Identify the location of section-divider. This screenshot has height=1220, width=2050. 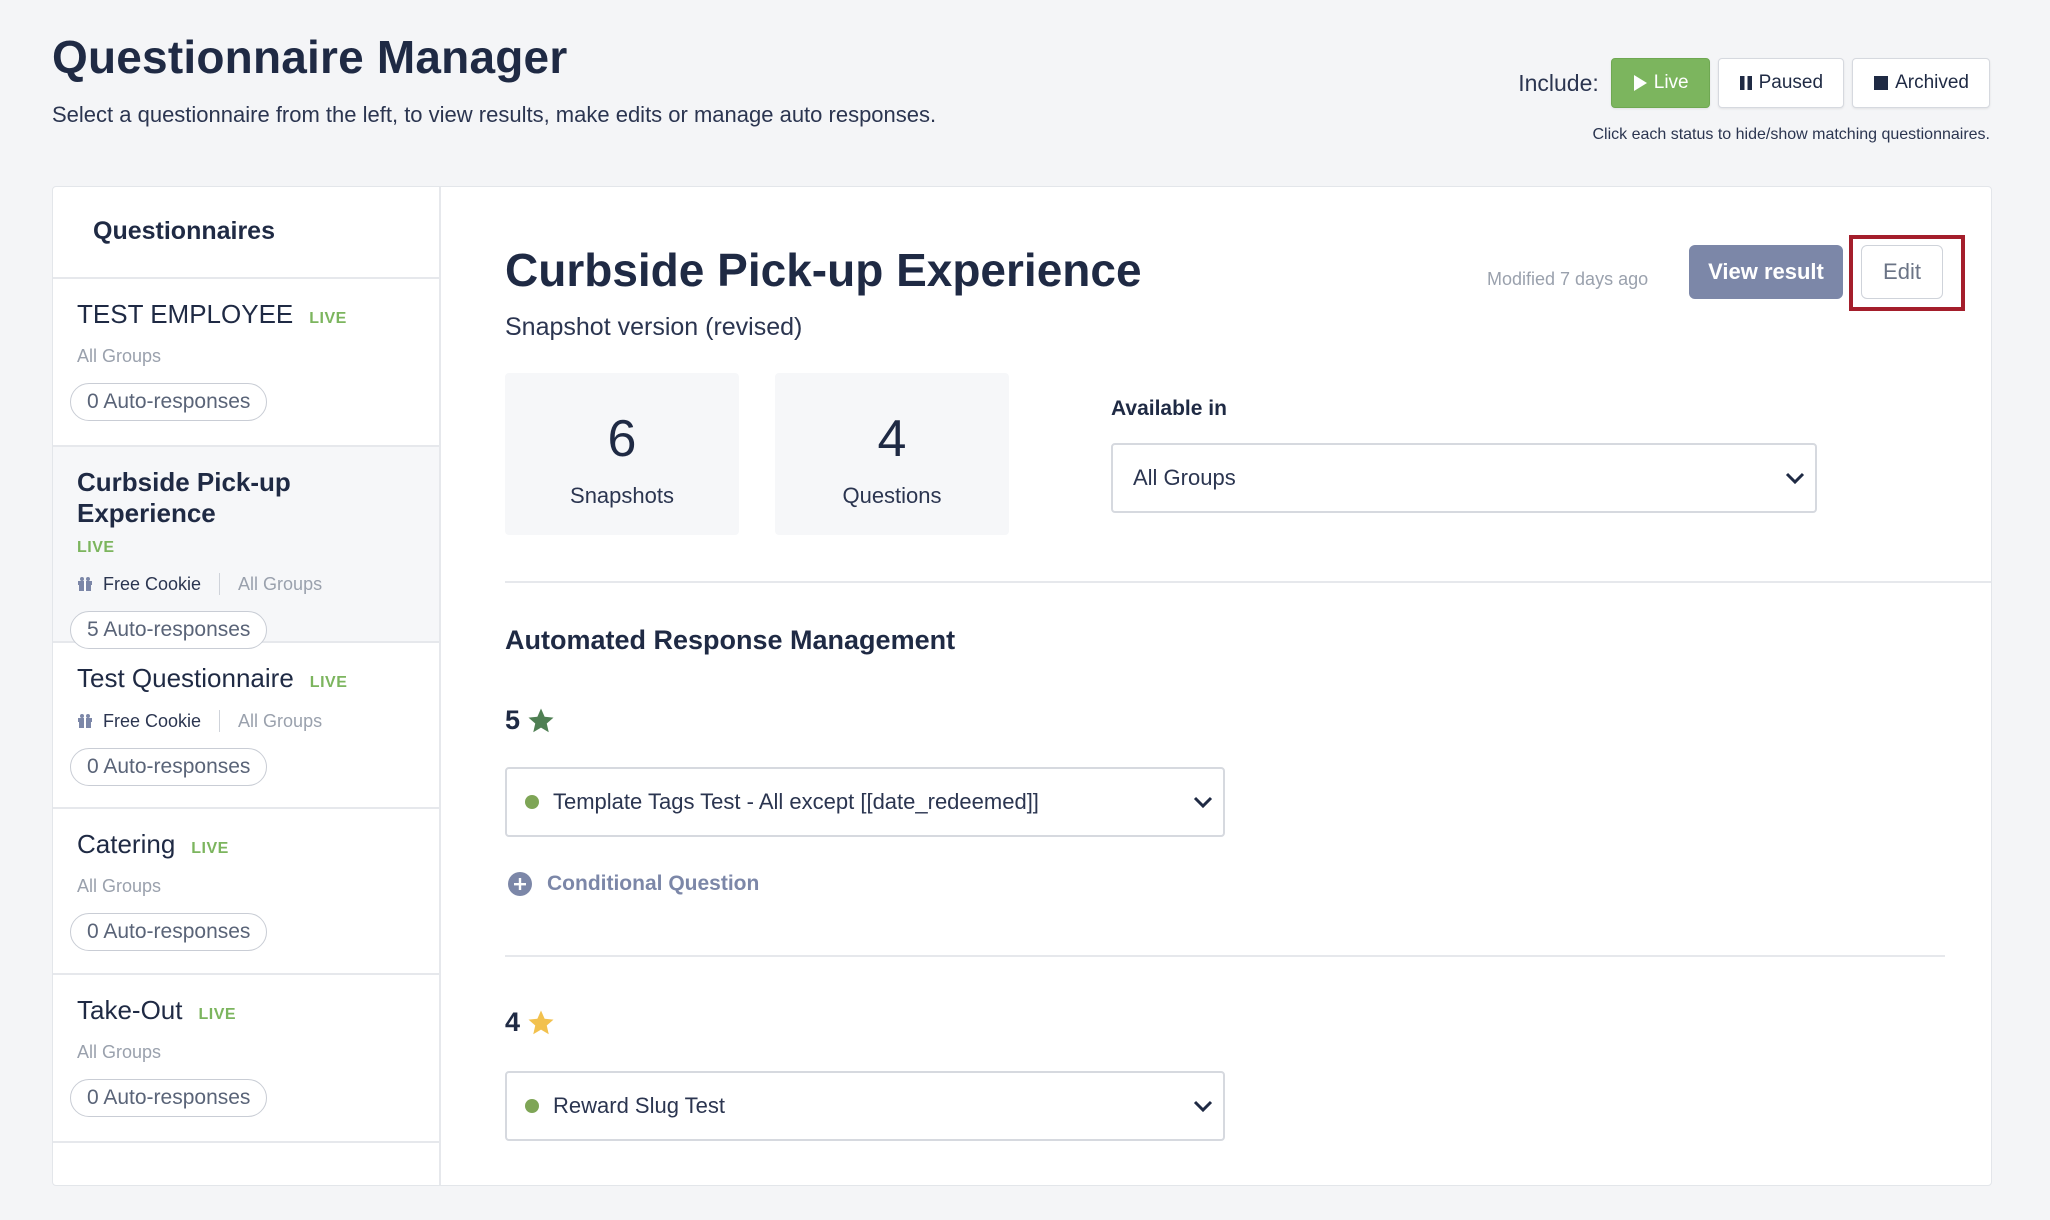
(1248, 582).